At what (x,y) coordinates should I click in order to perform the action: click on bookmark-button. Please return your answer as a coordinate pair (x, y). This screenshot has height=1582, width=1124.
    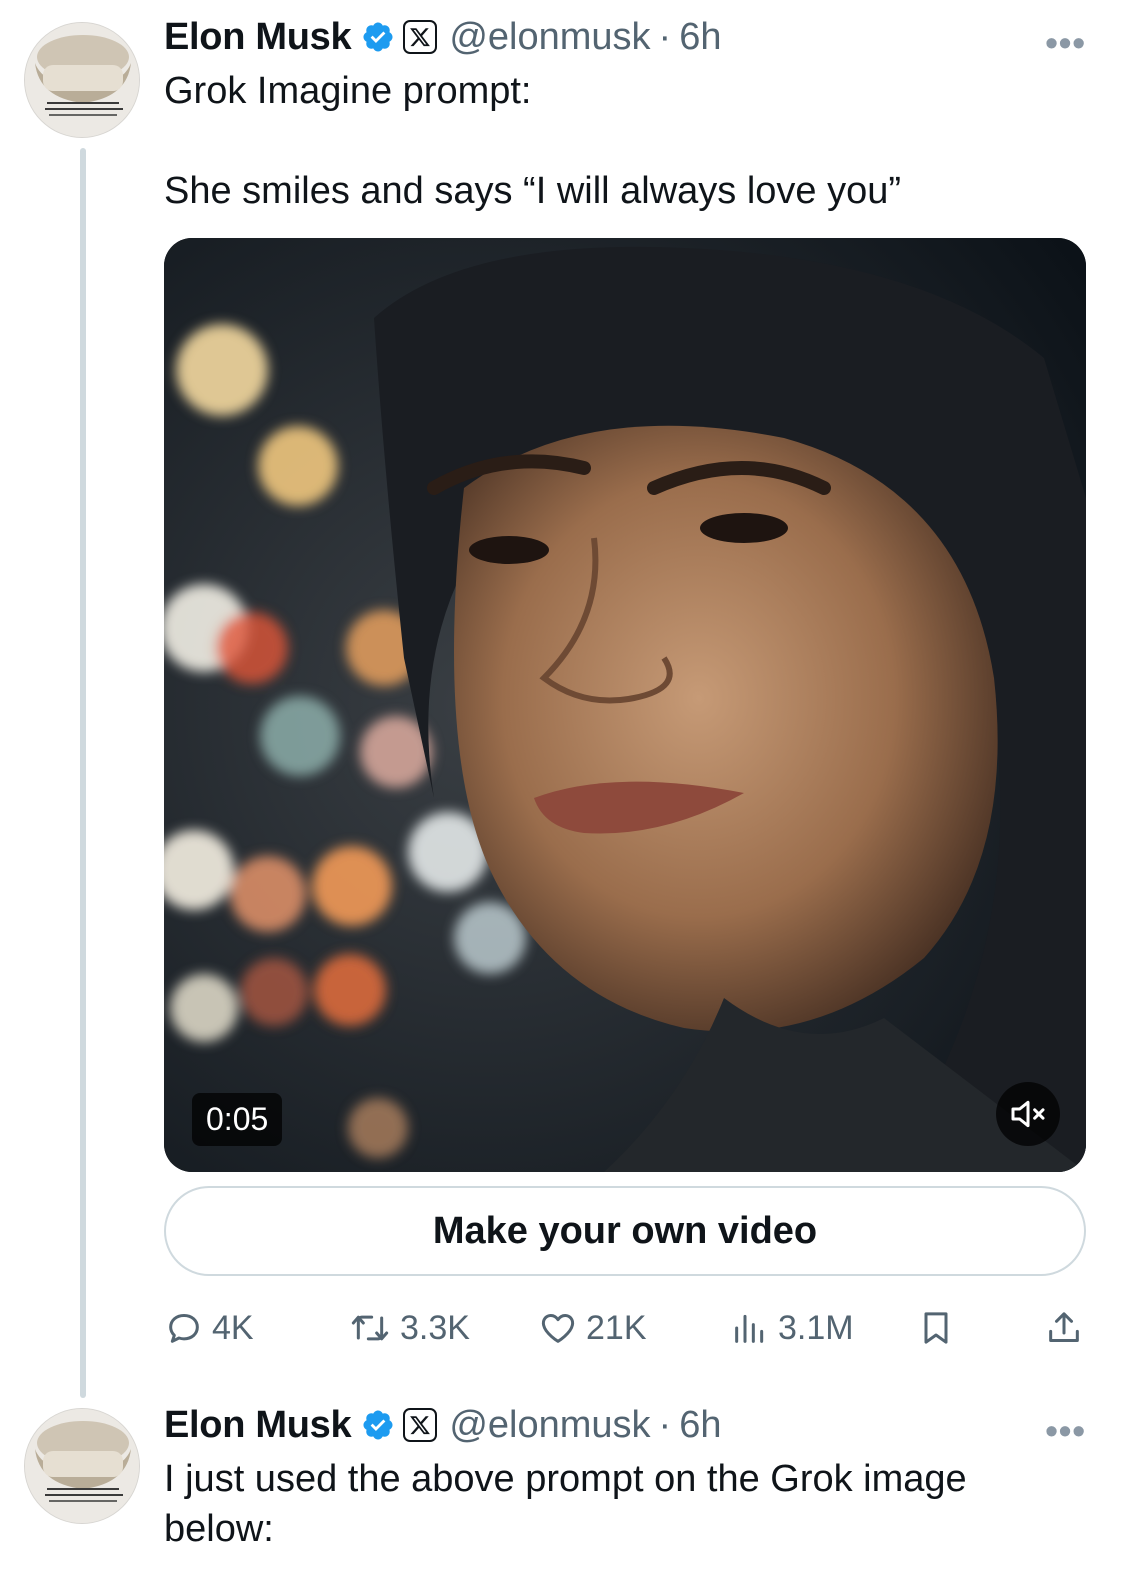
    Looking at the image, I should click on (940, 1328).